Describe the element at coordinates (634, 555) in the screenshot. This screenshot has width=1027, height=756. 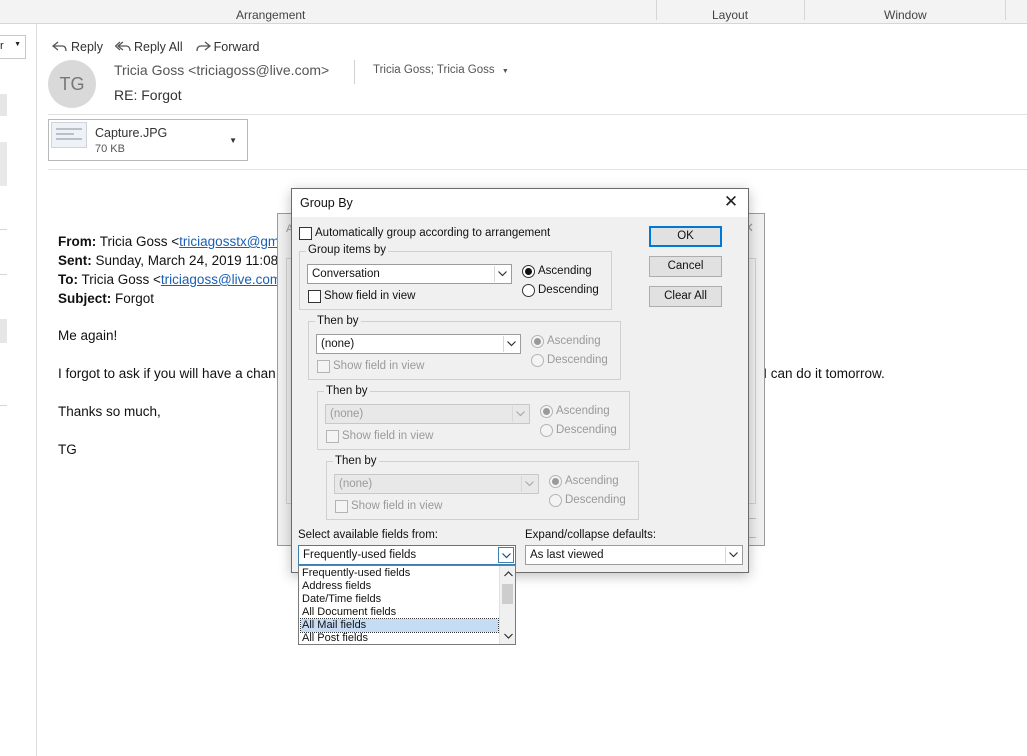
I see `expand-collapse-combo: As last viewed` at that location.